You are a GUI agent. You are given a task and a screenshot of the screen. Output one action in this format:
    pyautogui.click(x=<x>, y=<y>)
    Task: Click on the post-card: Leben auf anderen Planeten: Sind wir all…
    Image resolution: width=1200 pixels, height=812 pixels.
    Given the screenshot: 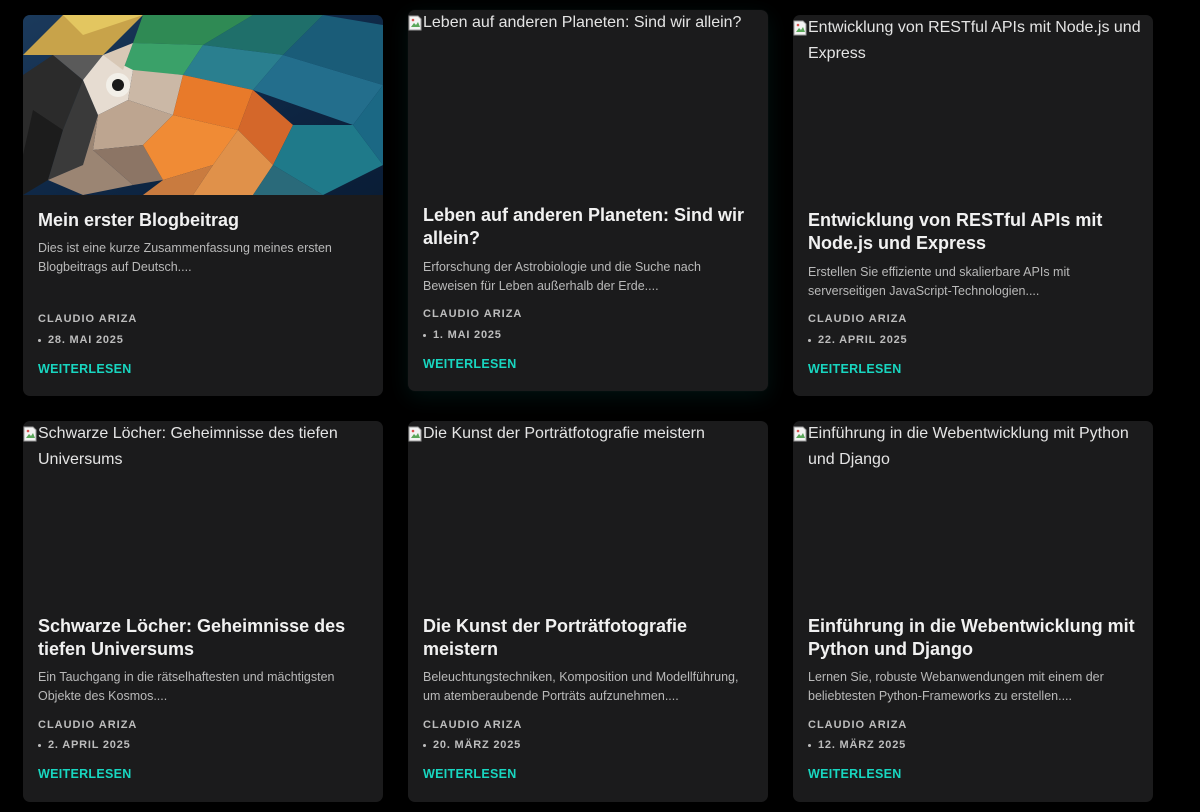 What is the action you would take?
    pyautogui.click(x=588, y=200)
    